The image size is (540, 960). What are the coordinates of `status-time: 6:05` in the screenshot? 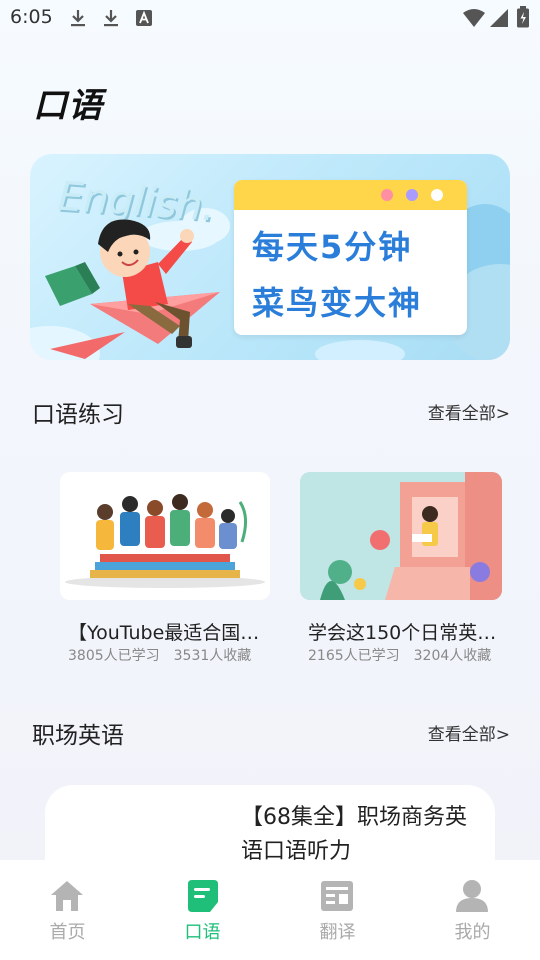 It's located at (31, 17).